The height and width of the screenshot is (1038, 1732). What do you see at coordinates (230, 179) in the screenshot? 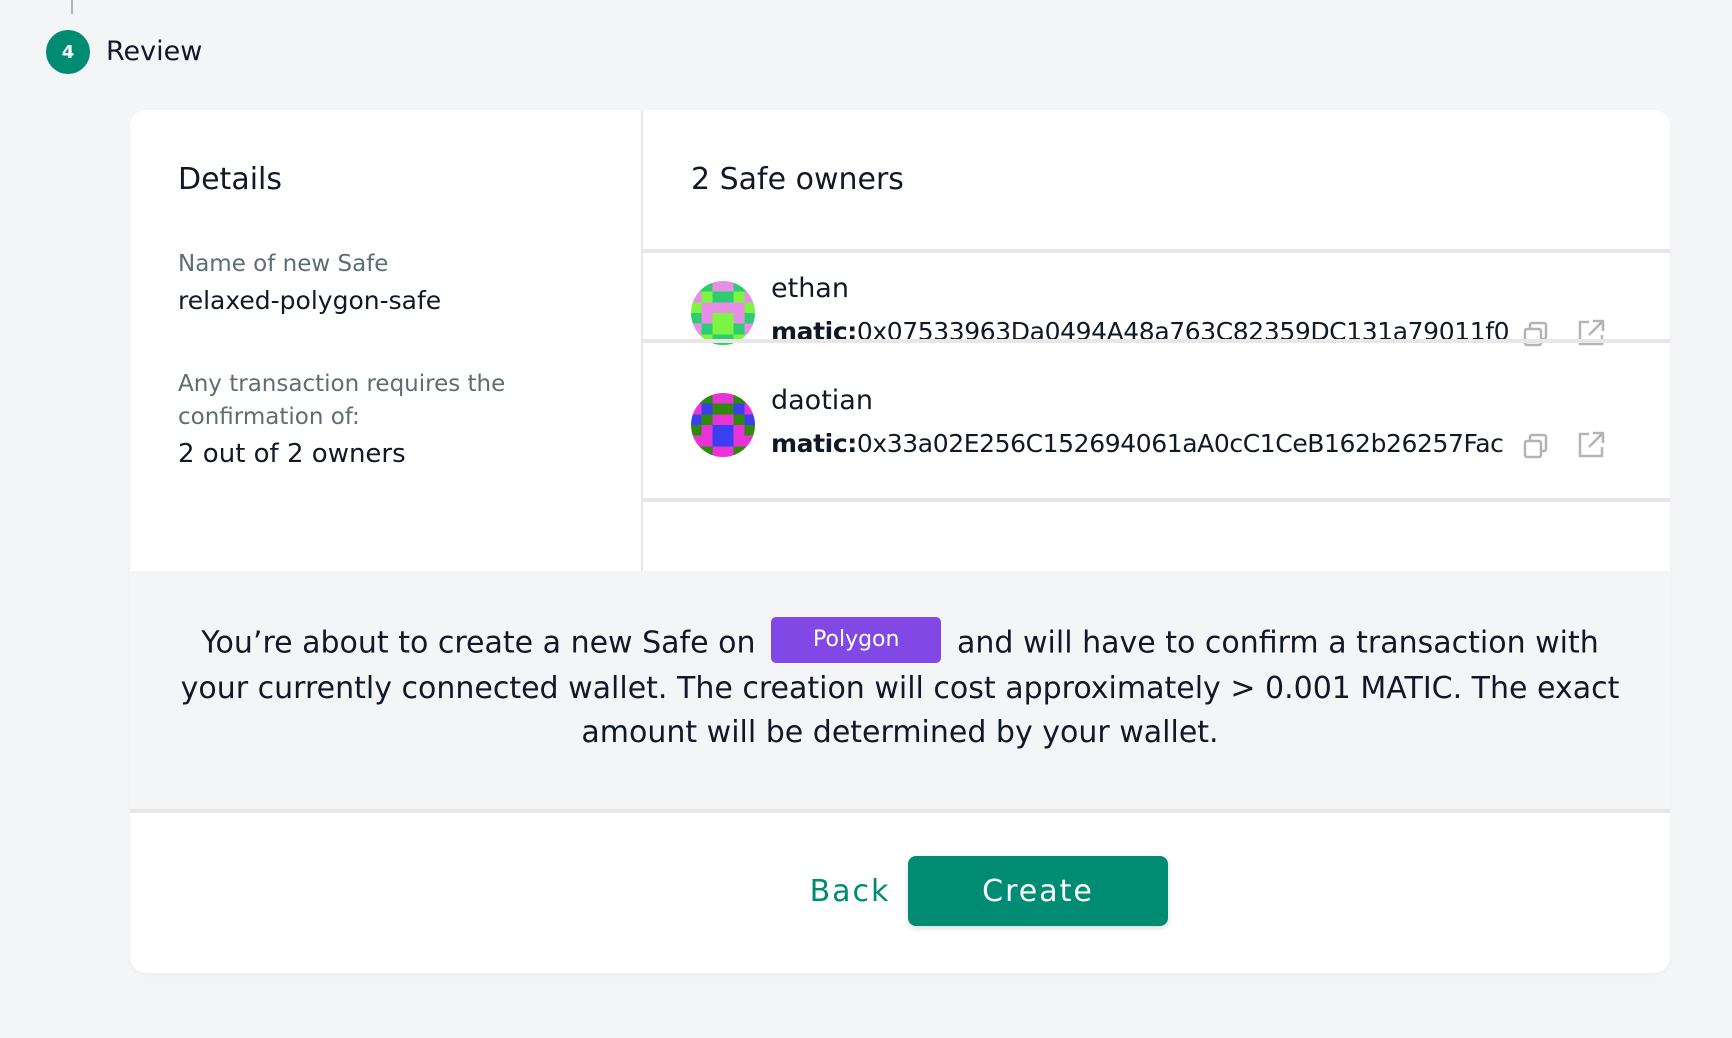
I see `details-title: Details` at bounding box center [230, 179].